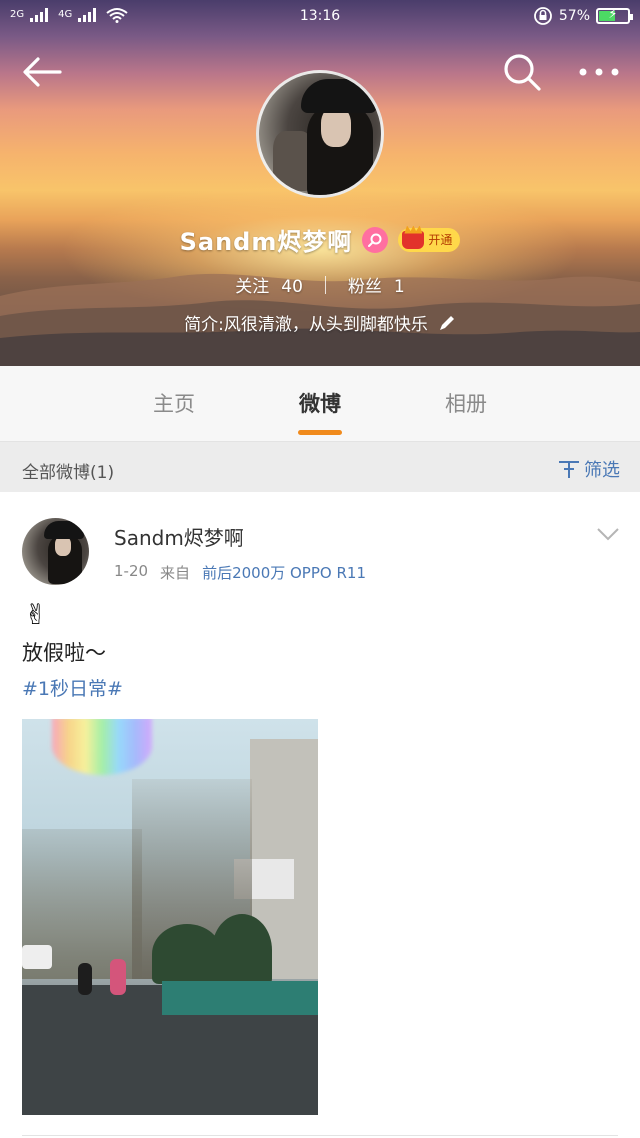  I want to click on status-right: 57% ⚡, so click(583, 16).